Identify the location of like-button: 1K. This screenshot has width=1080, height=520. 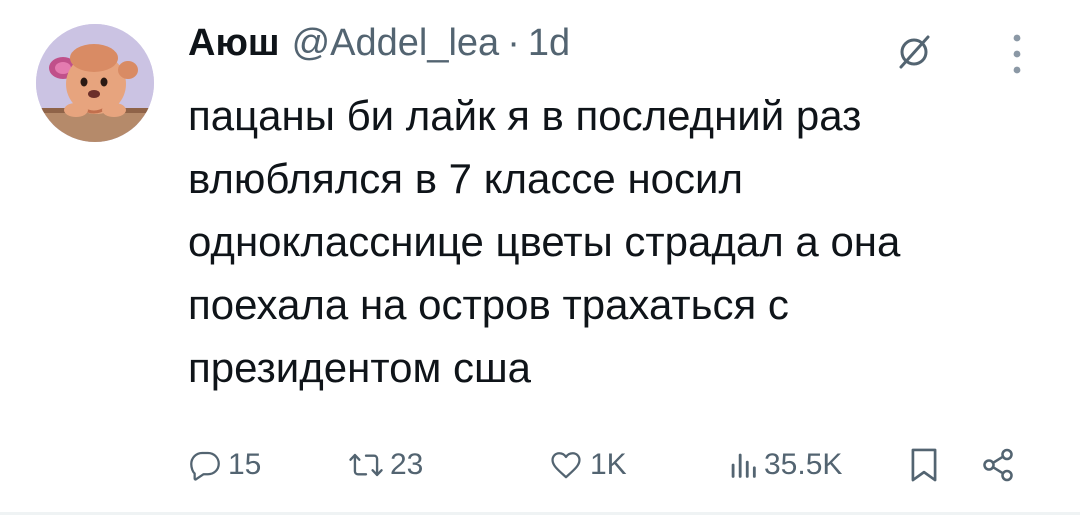
(587, 465).